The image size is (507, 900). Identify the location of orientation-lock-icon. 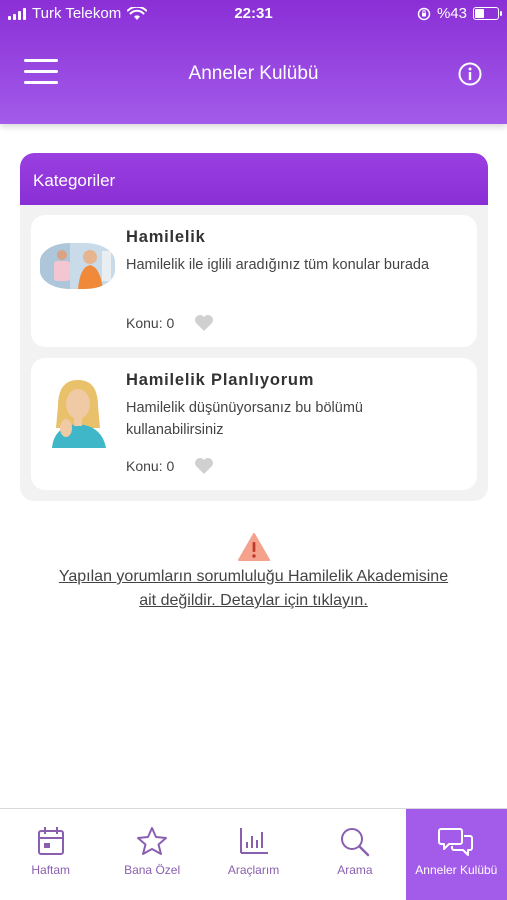
(424, 13).